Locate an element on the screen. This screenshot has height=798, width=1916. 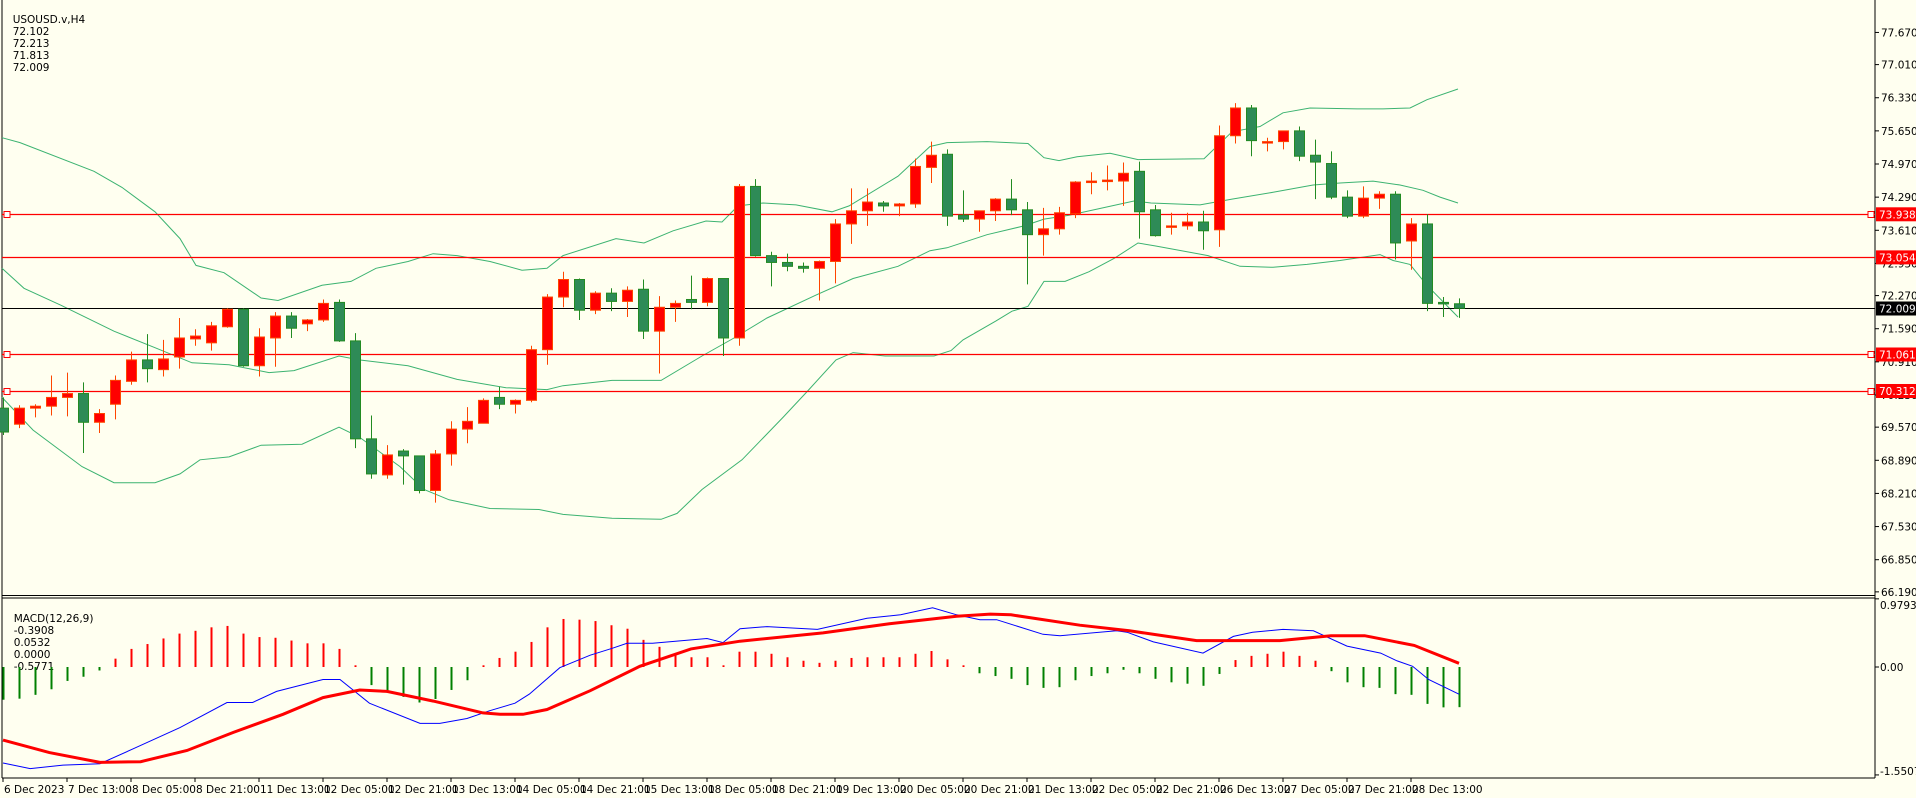
time-tick-label: 14 Dec 05:00 is located at coordinates (551, 790).